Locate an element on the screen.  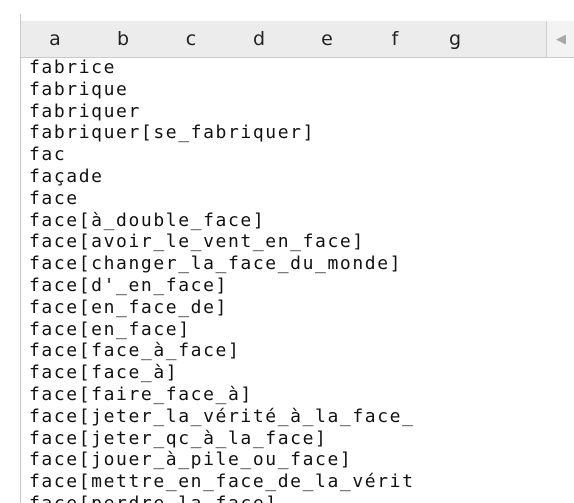
list-item: face[perdre_la_face] is located at coordinates (301, 498).